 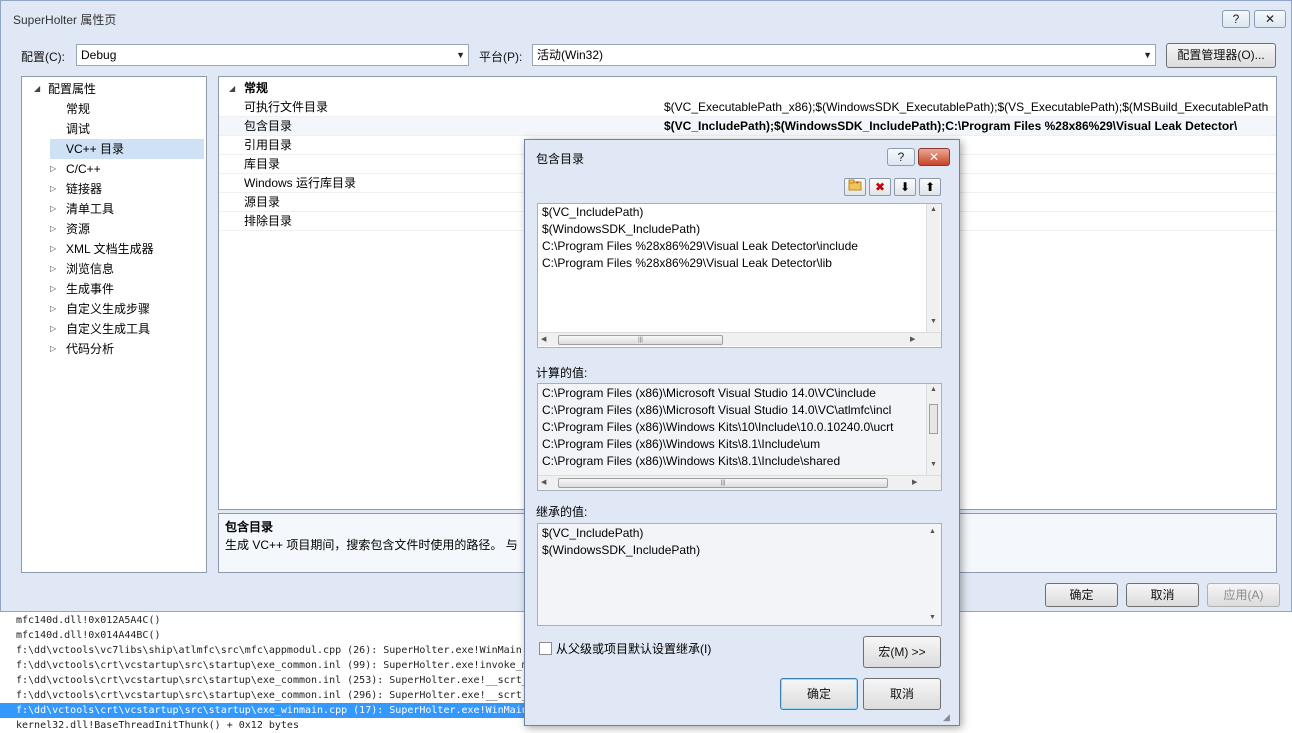 I want to click on tree-item-label: 代码分析, so click(x=90, y=349).